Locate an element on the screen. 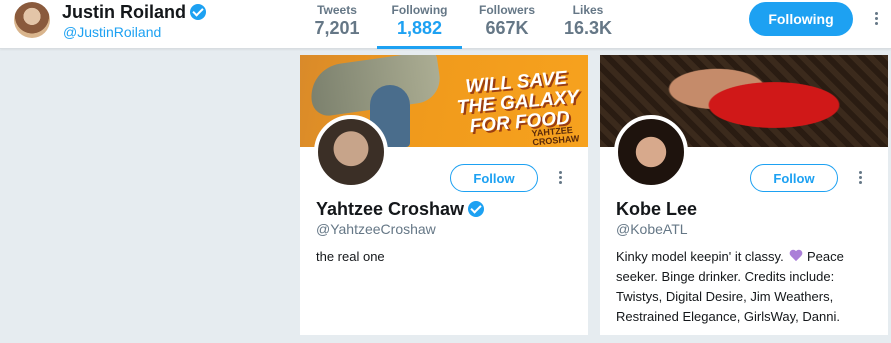 This screenshot has width=891, height=343. stat-label: Likes is located at coordinates (588, 10).